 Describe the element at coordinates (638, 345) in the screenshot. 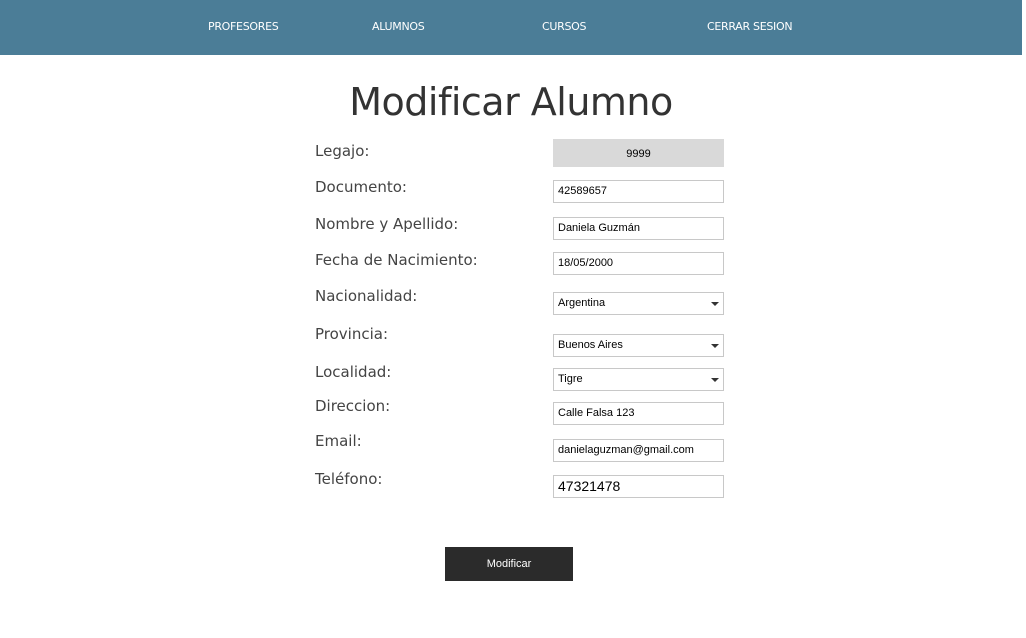

I see `provincia-select: Buenos Aires` at that location.